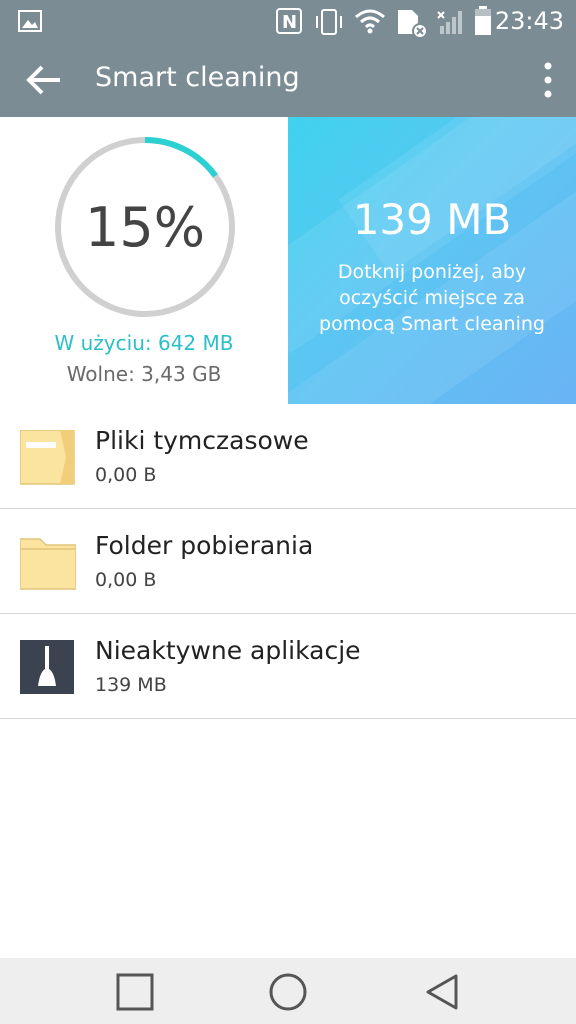  Describe the element at coordinates (442, 992) in the screenshot. I see `back-icon` at that location.